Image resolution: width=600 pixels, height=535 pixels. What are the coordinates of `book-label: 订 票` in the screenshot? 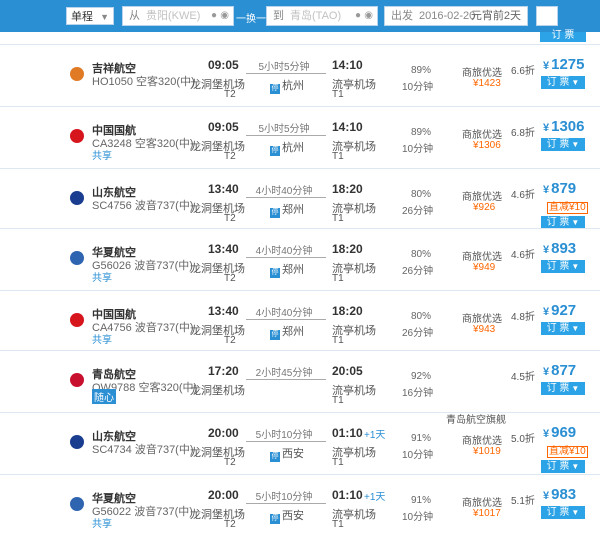 It's located at (558, 222).